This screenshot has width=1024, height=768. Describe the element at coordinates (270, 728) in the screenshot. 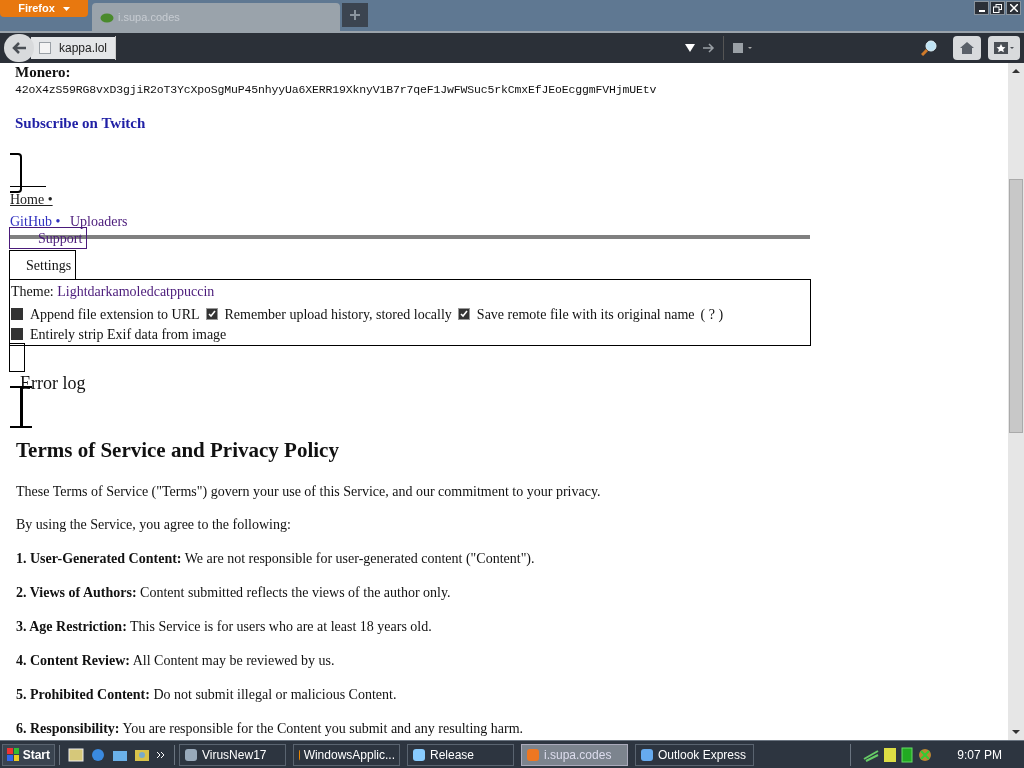

I see `terms-item: 6. Responsibility: You are responsible for the Content you submit and any resulting harm.` at that location.